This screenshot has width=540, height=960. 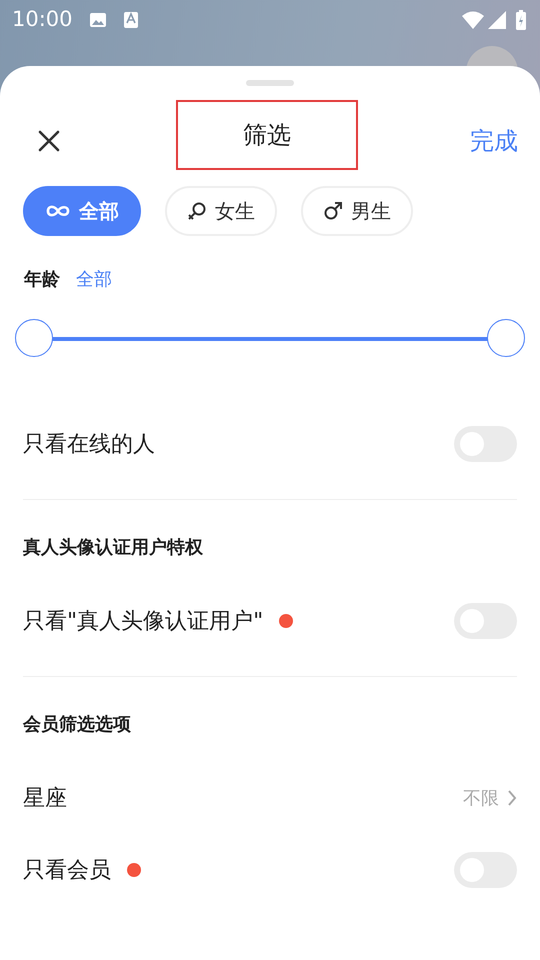 What do you see at coordinates (94, 280) in the screenshot?
I see `age-value: 全部` at bounding box center [94, 280].